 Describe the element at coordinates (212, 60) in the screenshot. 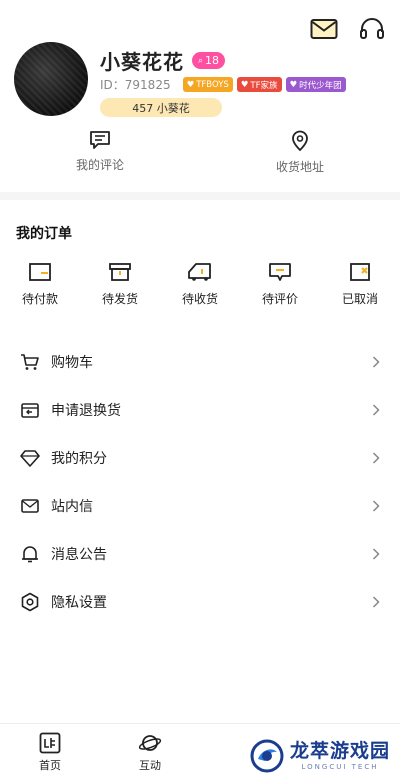

I see `level-value: 18` at that location.